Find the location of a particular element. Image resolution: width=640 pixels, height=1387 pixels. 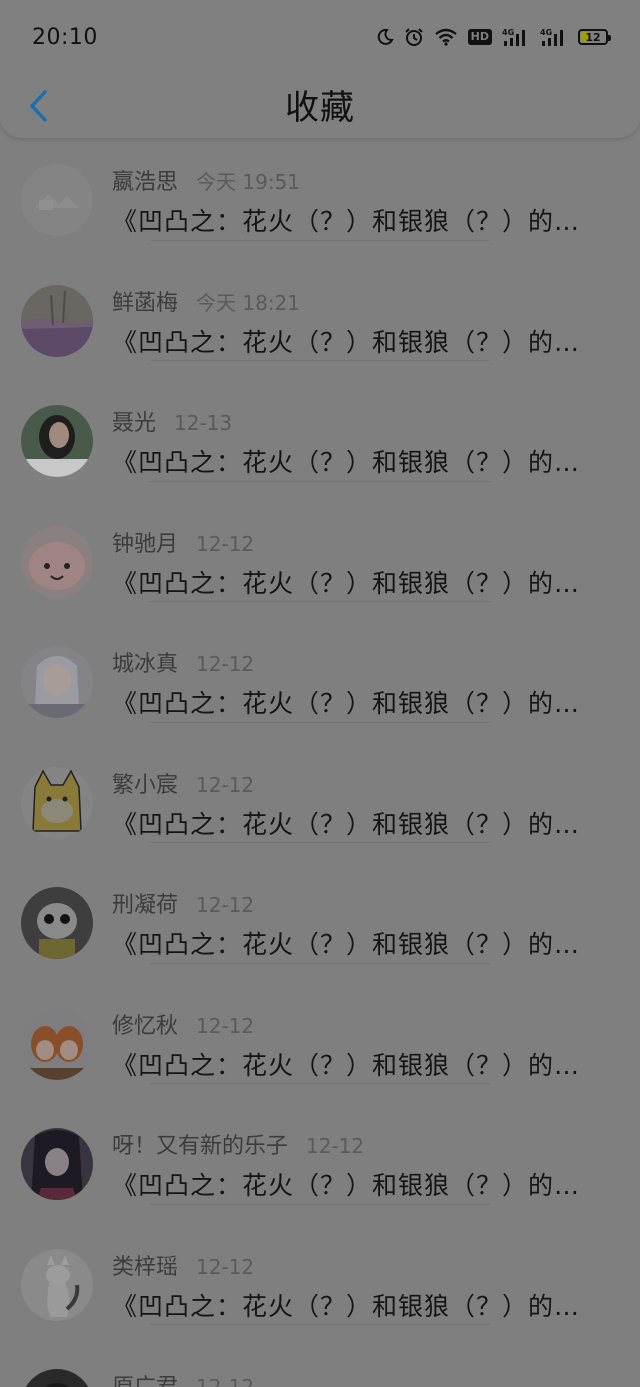

user-name: 原广君 is located at coordinates (145, 1378).